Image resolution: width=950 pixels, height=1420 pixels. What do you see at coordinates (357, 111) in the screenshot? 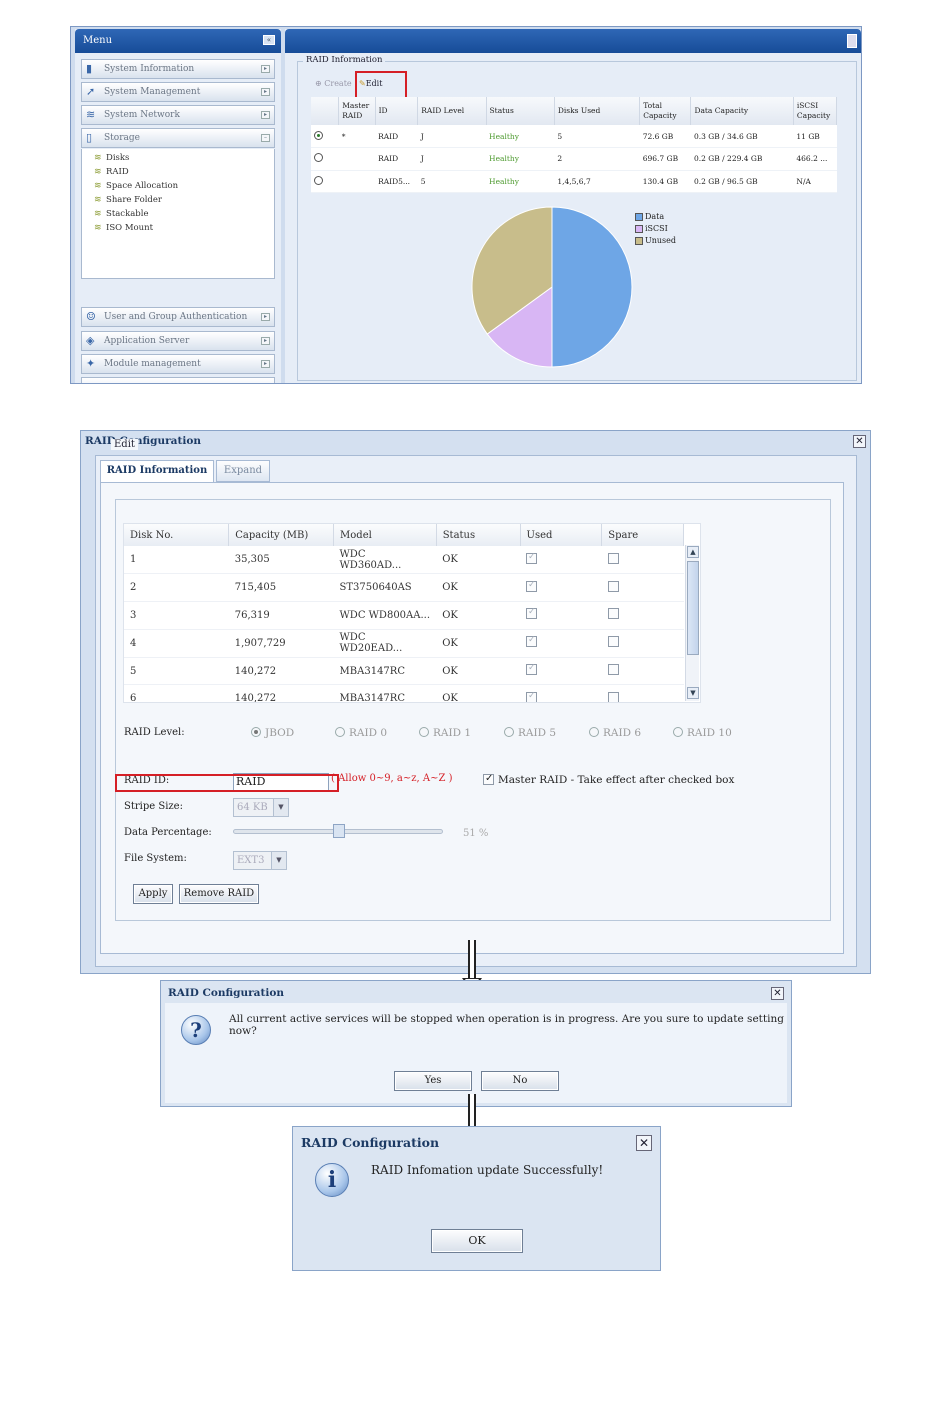
I see `col-master-raid: Master RAID` at bounding box center [357, 111].